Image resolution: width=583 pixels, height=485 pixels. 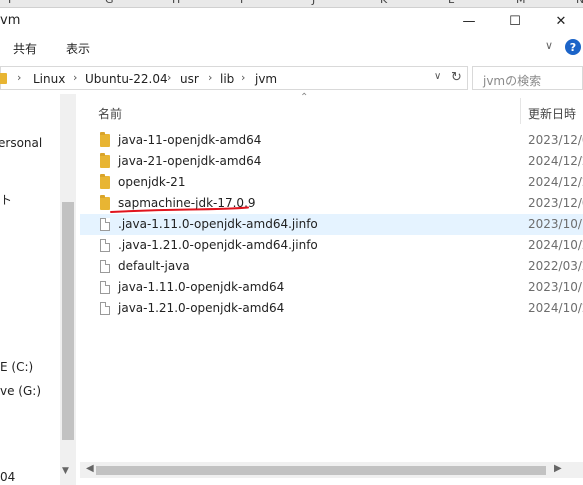 I want to click on title-bar: vm — ☐ ✕, so click(x=291, y=21).